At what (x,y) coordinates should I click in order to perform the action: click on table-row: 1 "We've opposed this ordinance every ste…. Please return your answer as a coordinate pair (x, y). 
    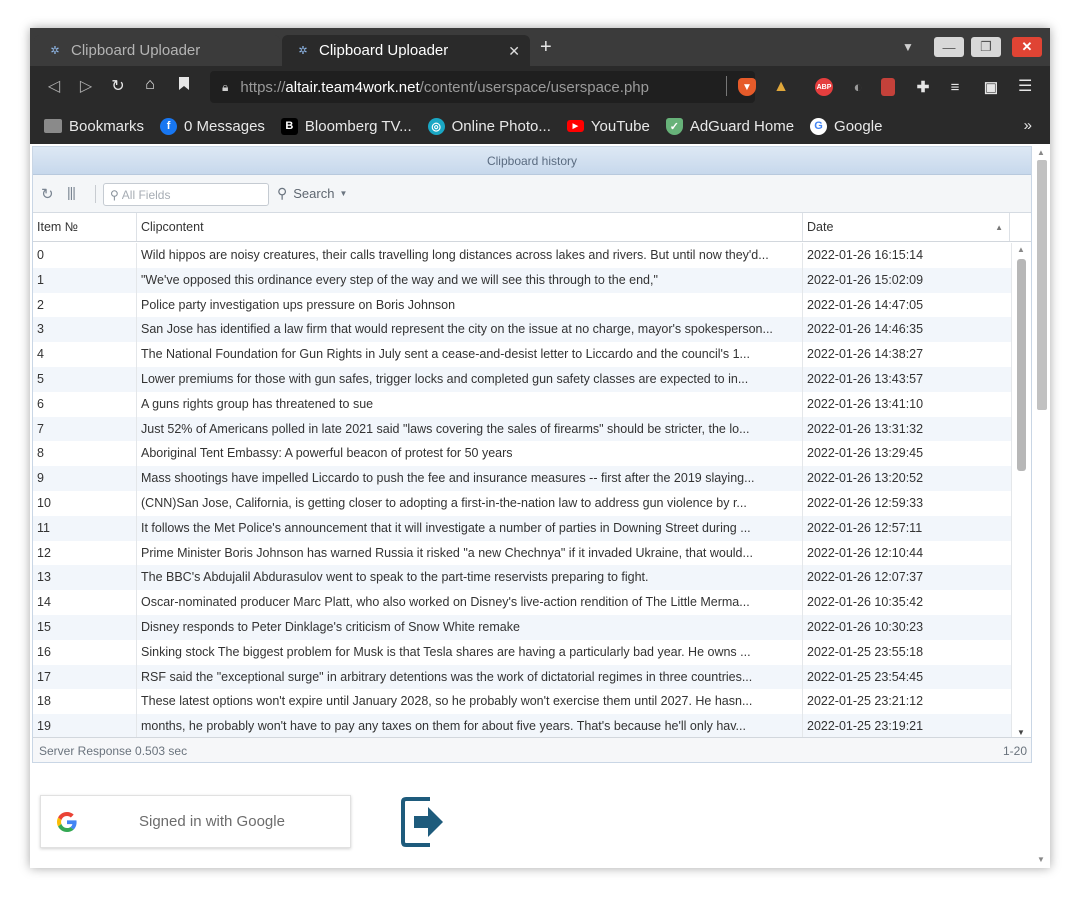
    Looking at the image, I should click on (532, 280).